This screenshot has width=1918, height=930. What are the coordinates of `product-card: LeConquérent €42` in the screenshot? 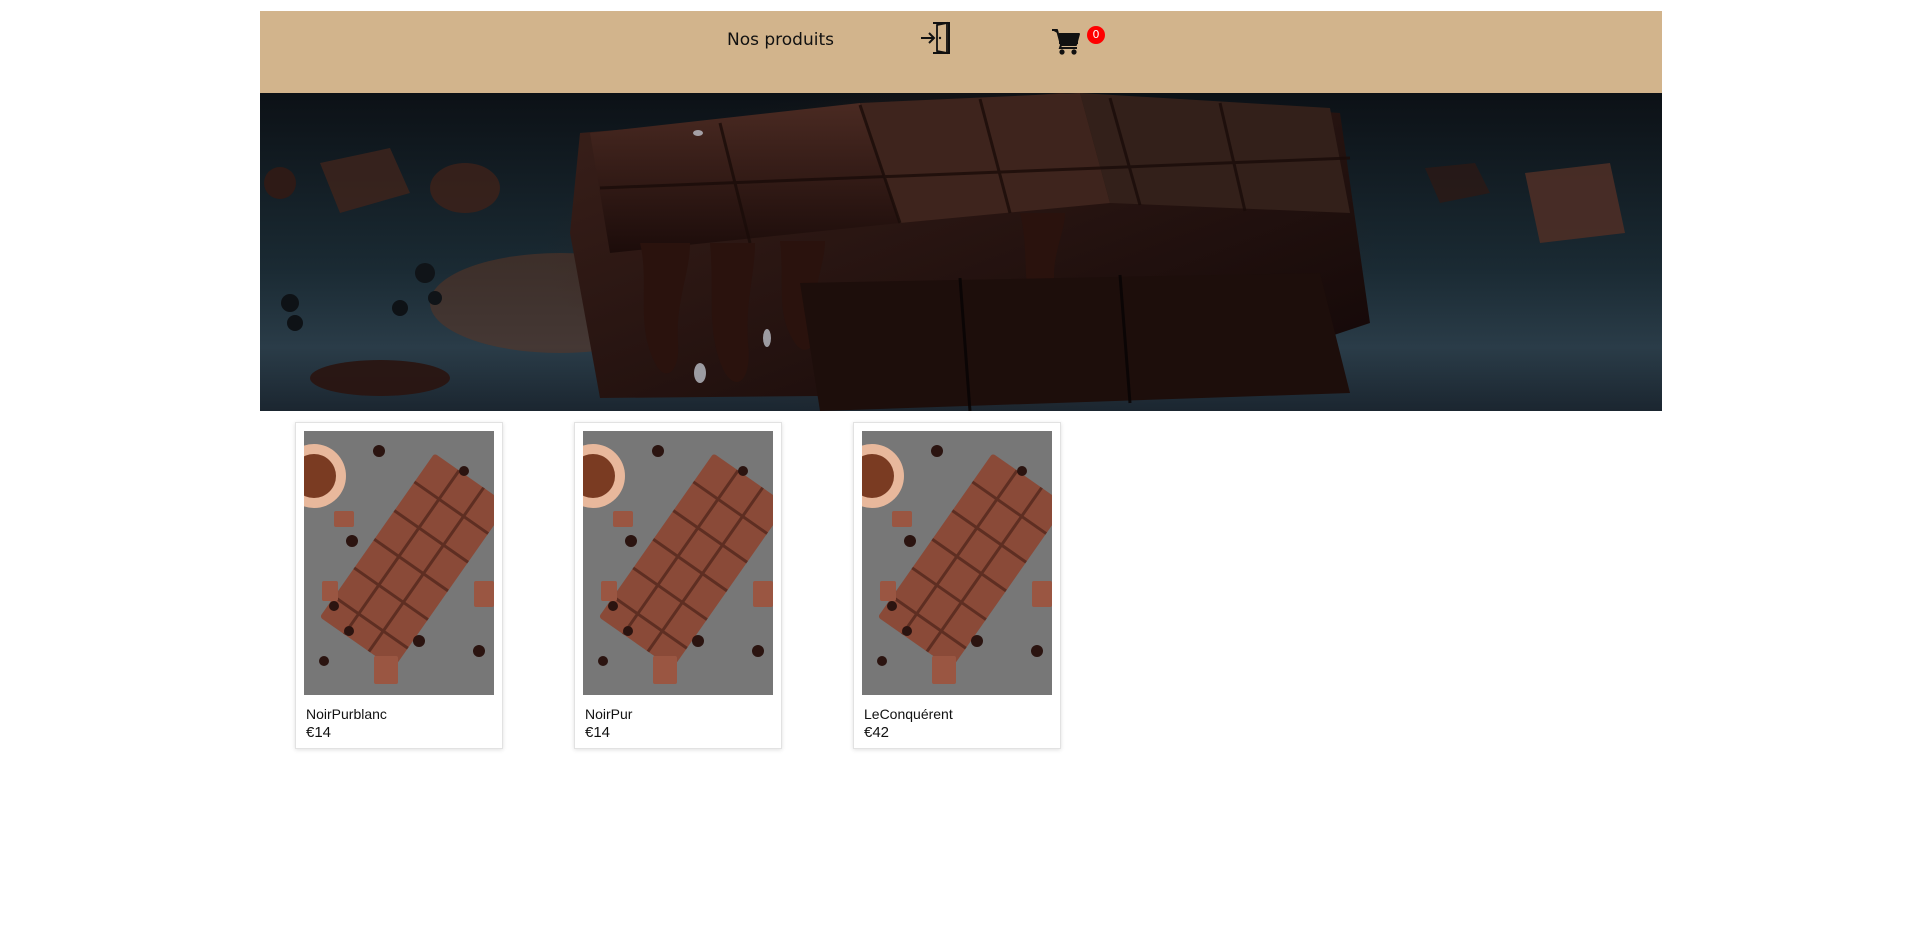 It's located at (957, 585).